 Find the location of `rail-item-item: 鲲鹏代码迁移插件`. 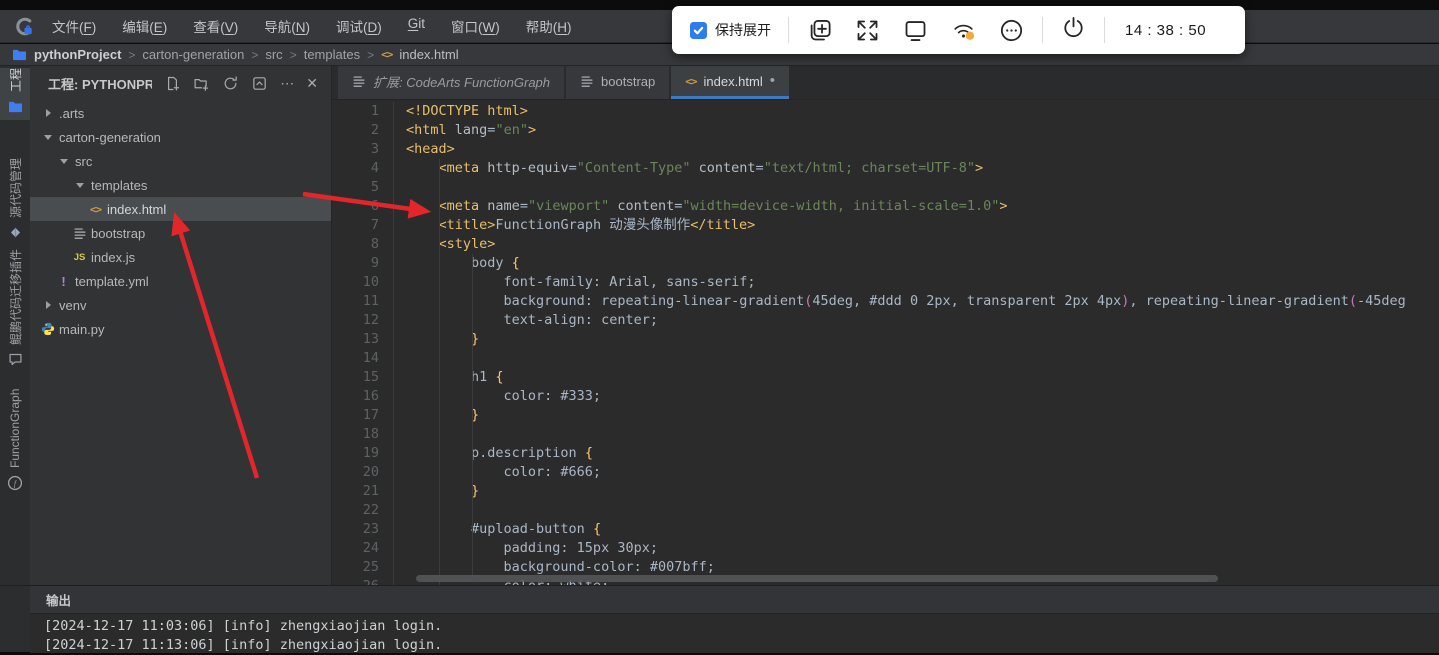

rail-item-item: 鲲鹏代码迁移插件 is located at coordinates (15, 311).